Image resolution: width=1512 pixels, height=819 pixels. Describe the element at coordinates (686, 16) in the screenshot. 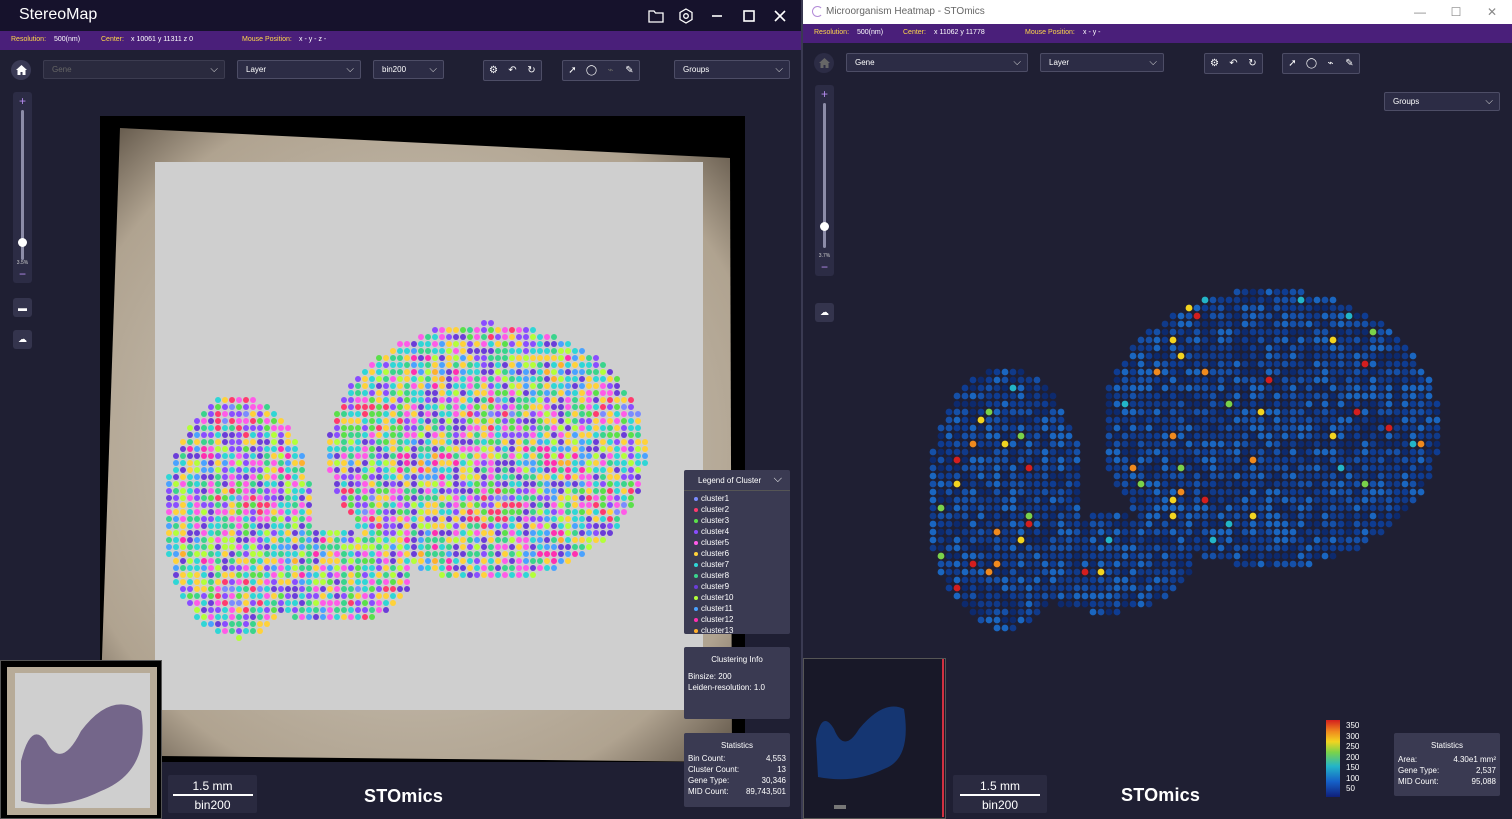

I see `settings-icon` at that location.